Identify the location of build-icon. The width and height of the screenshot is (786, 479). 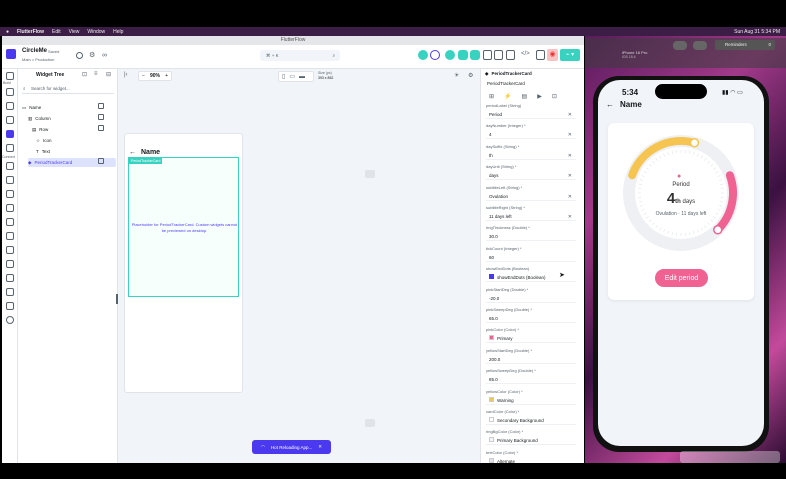
(10, 76).